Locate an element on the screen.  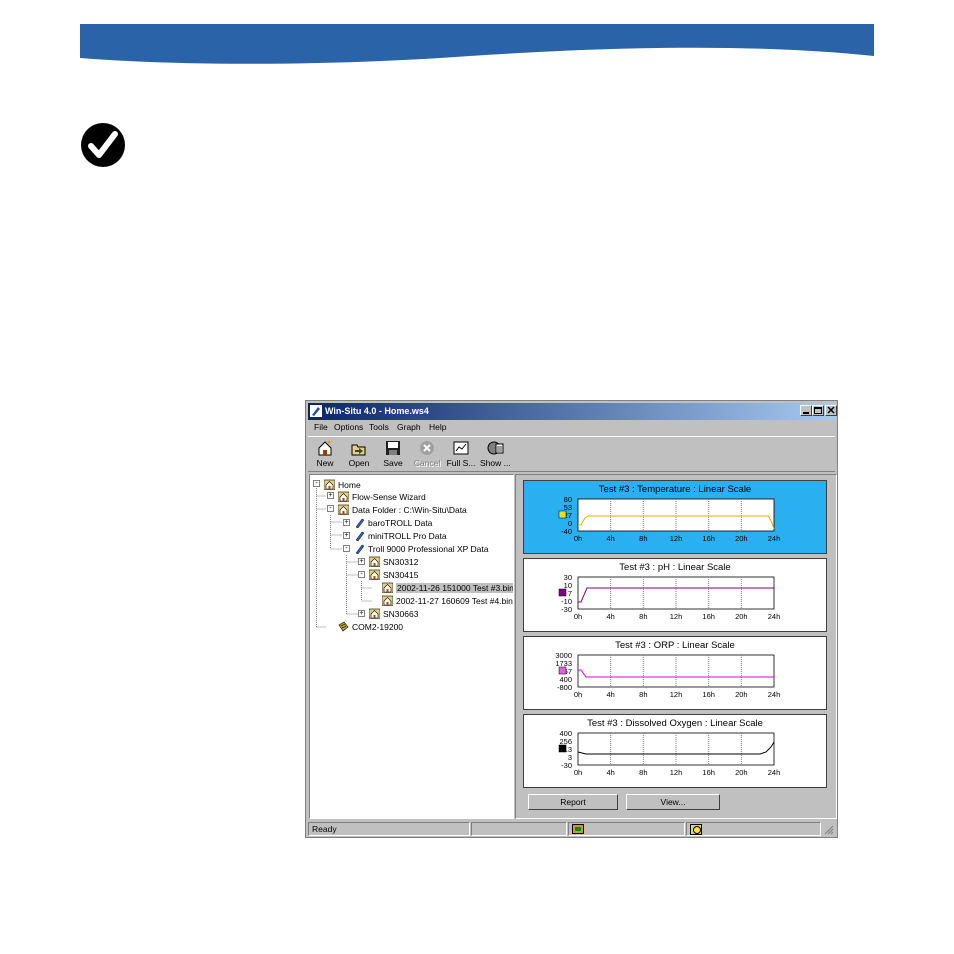
open-label: Open is located at coordinates (359, 463).